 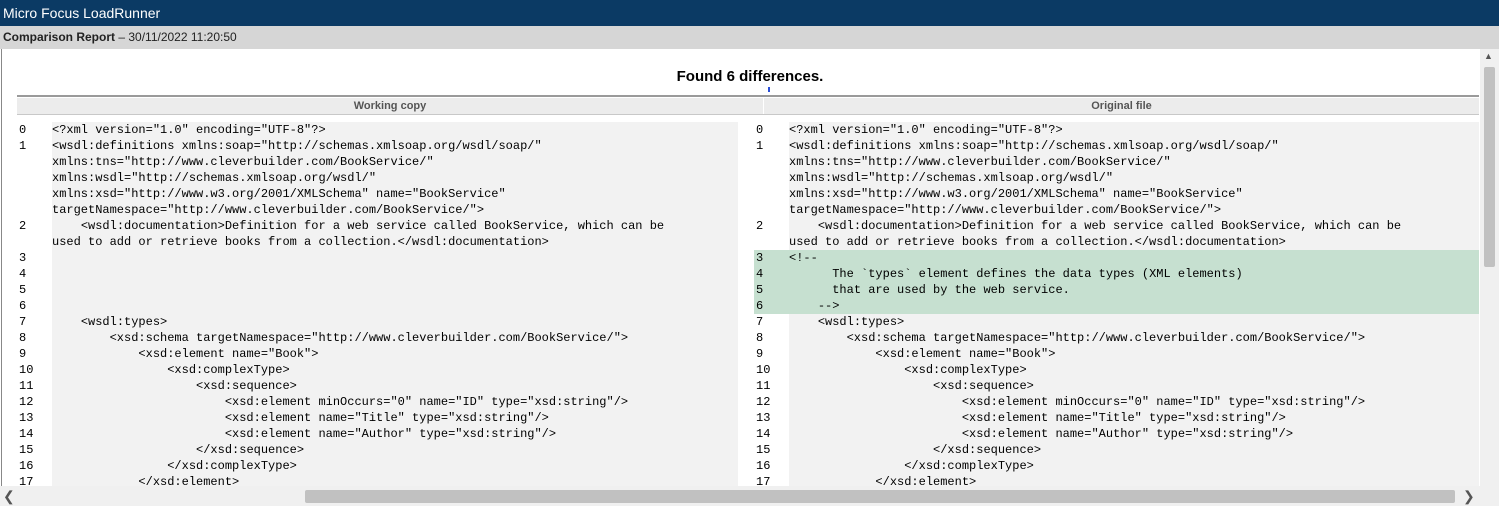 I want to click on horizontal-scroll-thumb, so click(x=880, y=496).